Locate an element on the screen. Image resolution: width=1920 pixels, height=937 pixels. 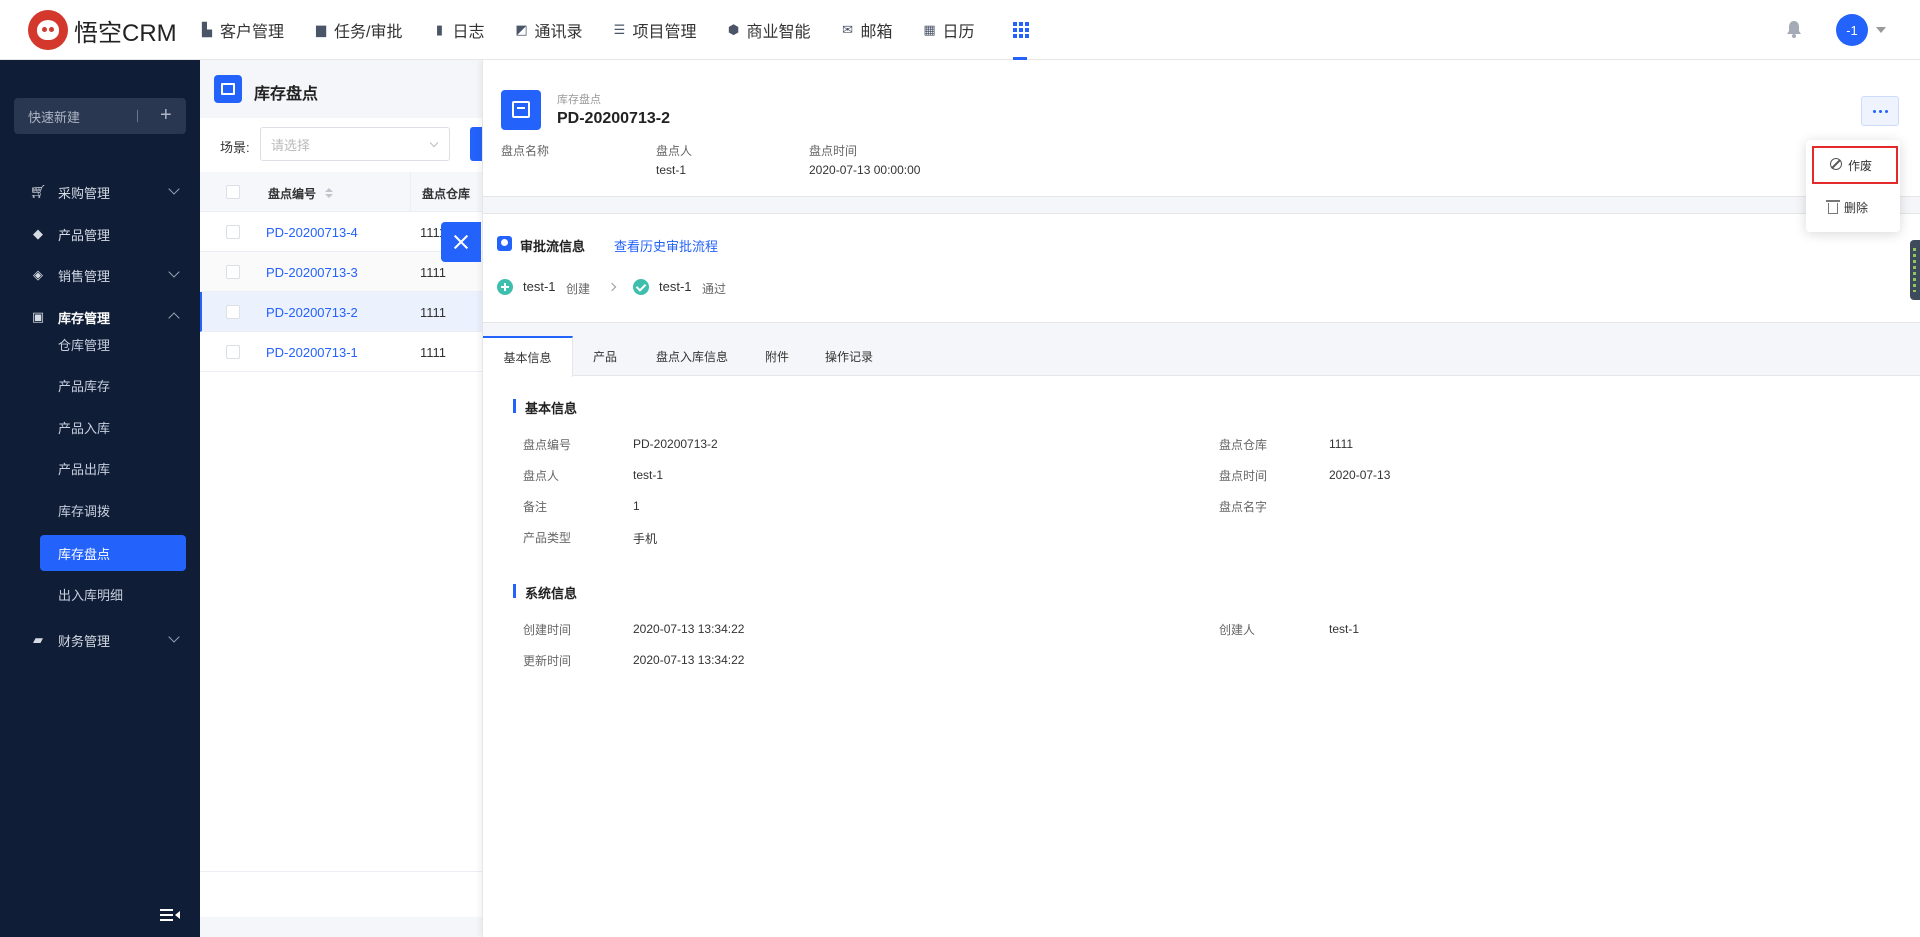
nav-log: ▮ 日志 is located at coordinates (458, 30).